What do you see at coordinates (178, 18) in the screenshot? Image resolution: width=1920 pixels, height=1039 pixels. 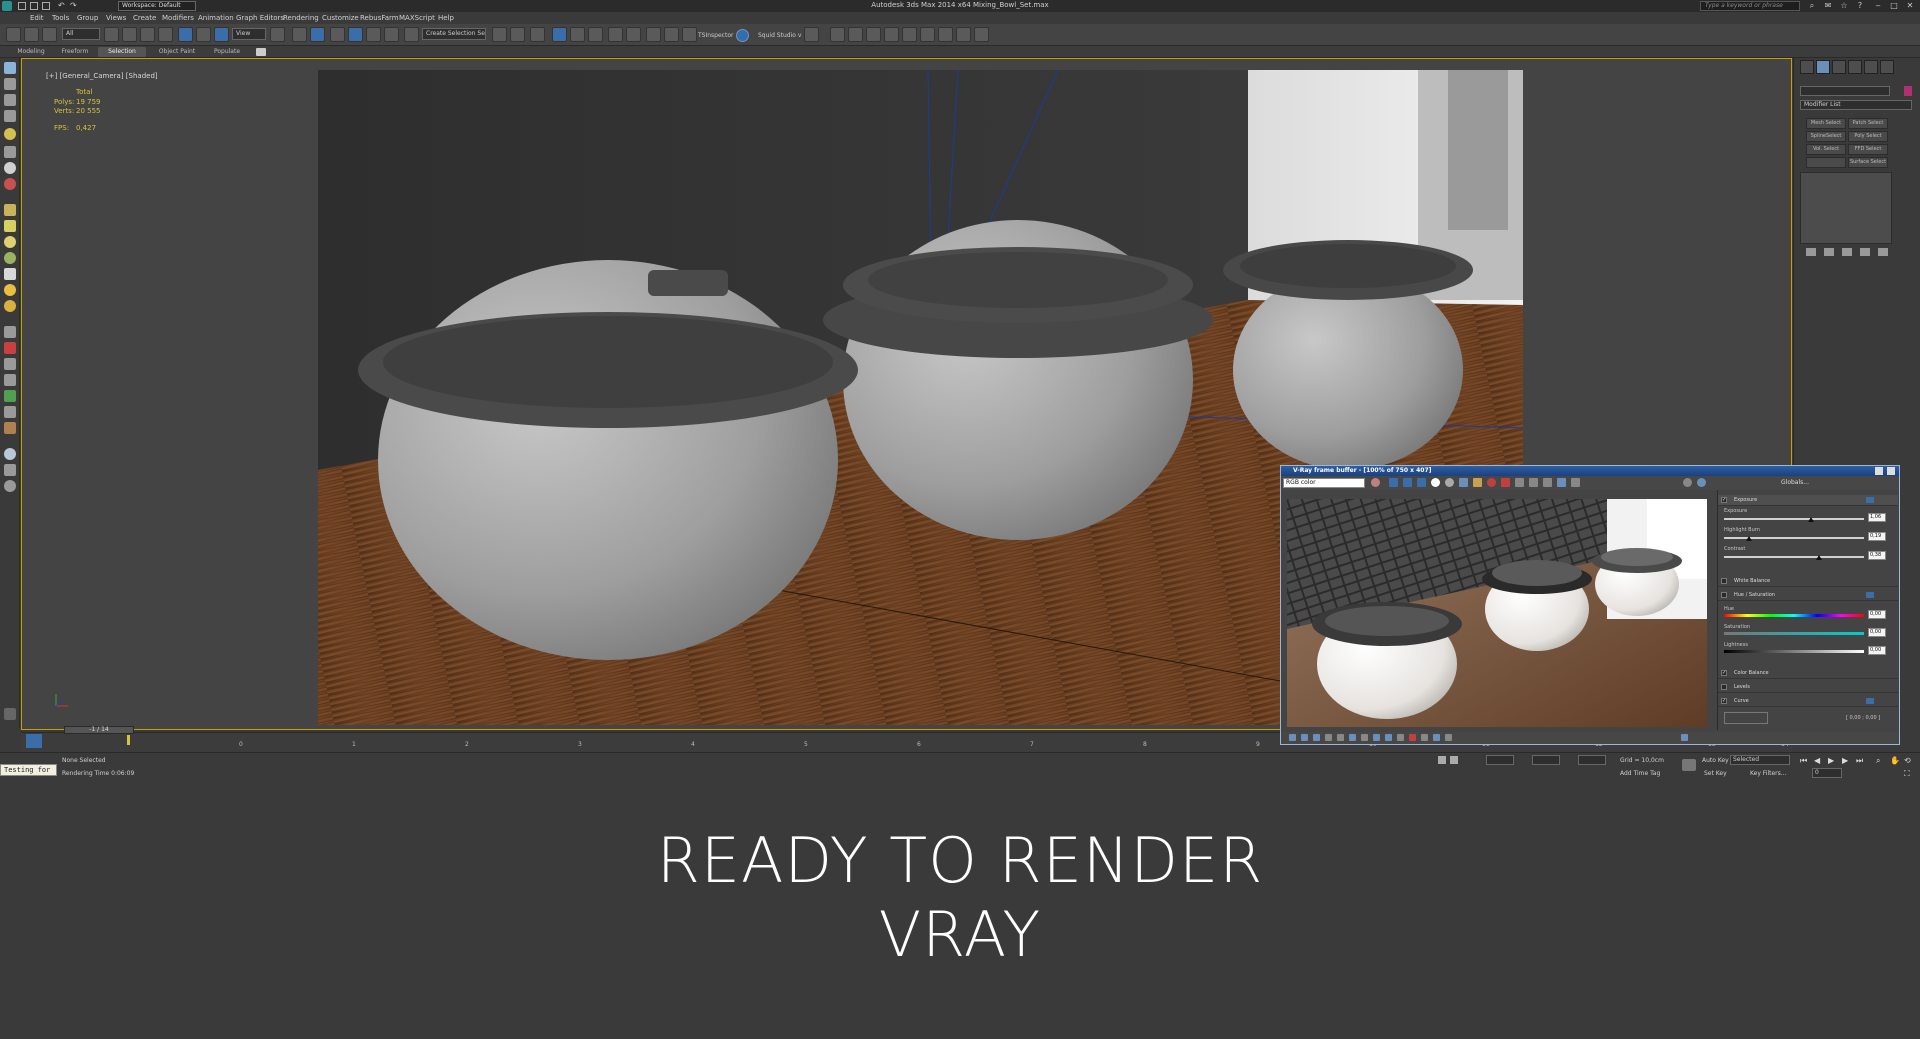 I see `menu-modifiers: Modifiers` at bounding box center [178, 18].